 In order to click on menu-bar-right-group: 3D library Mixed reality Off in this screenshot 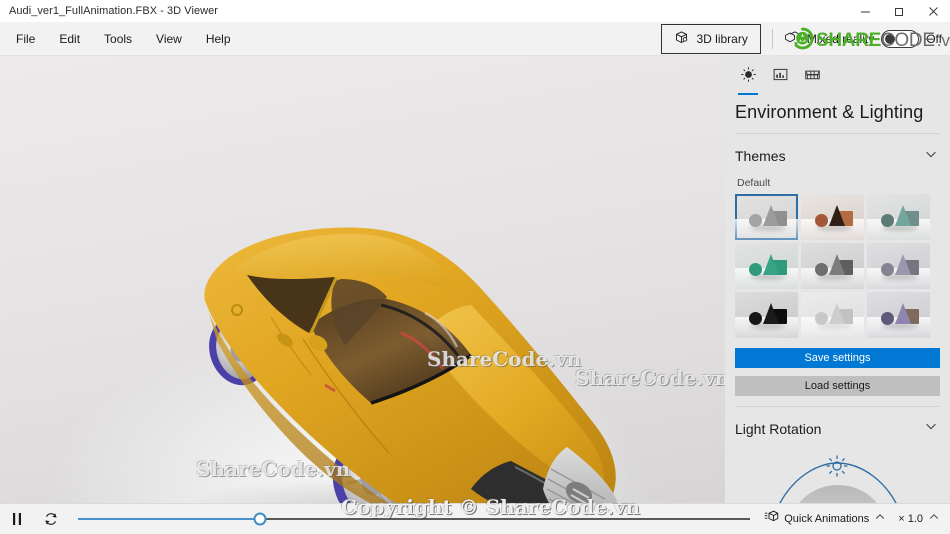, I will do `click(805, 39)`.